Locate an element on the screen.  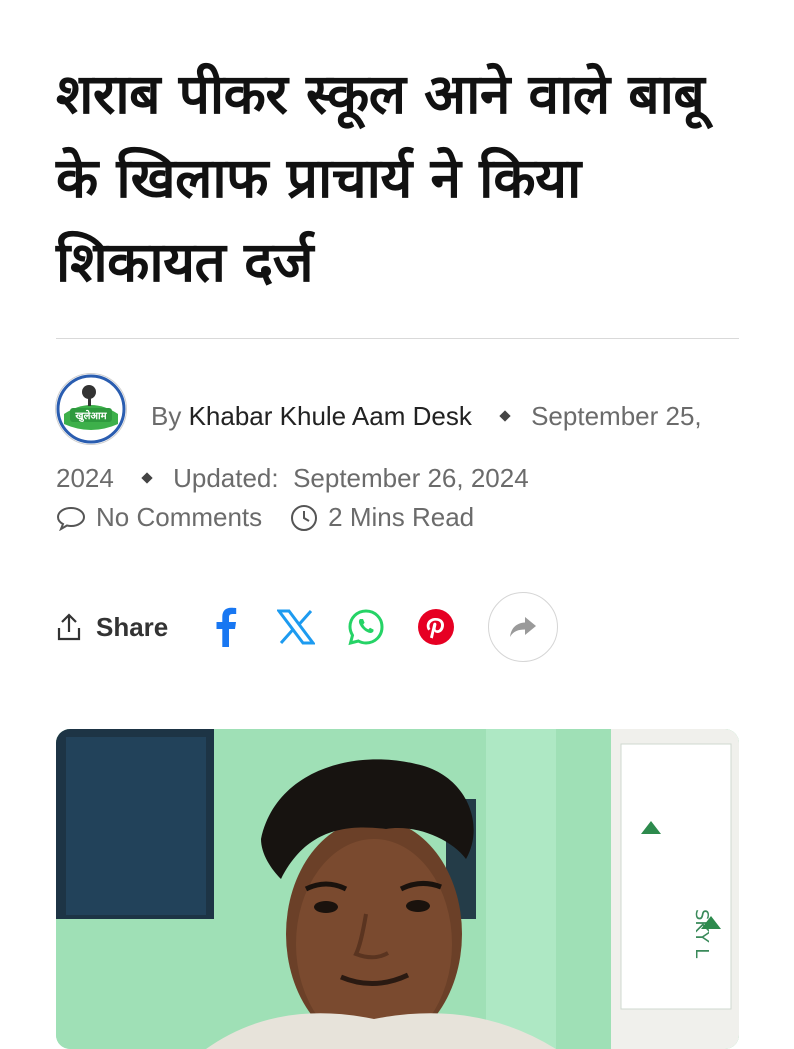
forward-icon is located at coordinates (523, 627).